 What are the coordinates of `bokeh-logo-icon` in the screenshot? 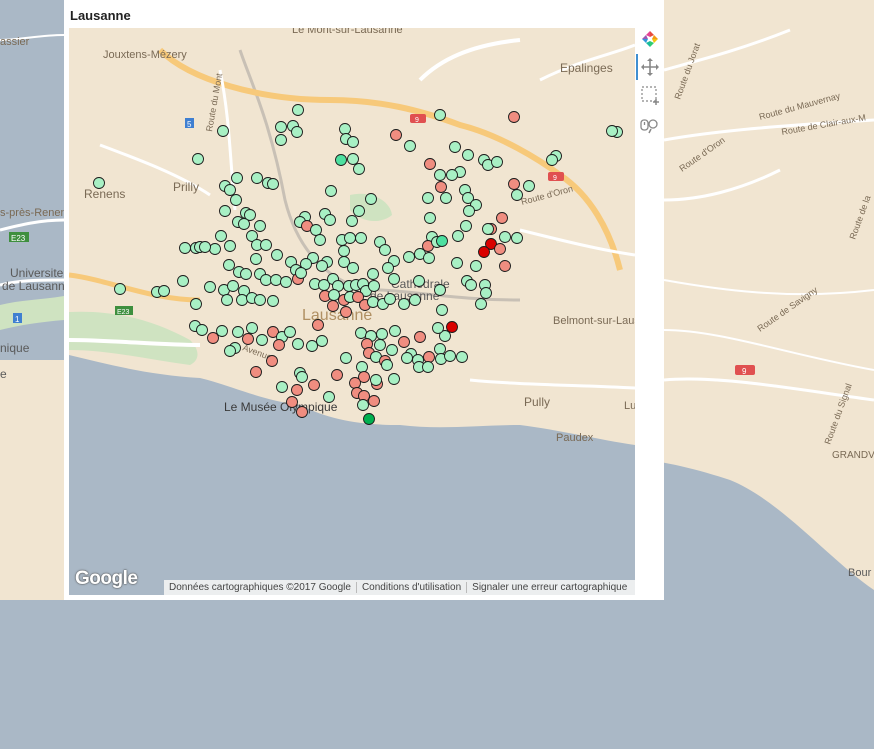 It's located at (650, 39).